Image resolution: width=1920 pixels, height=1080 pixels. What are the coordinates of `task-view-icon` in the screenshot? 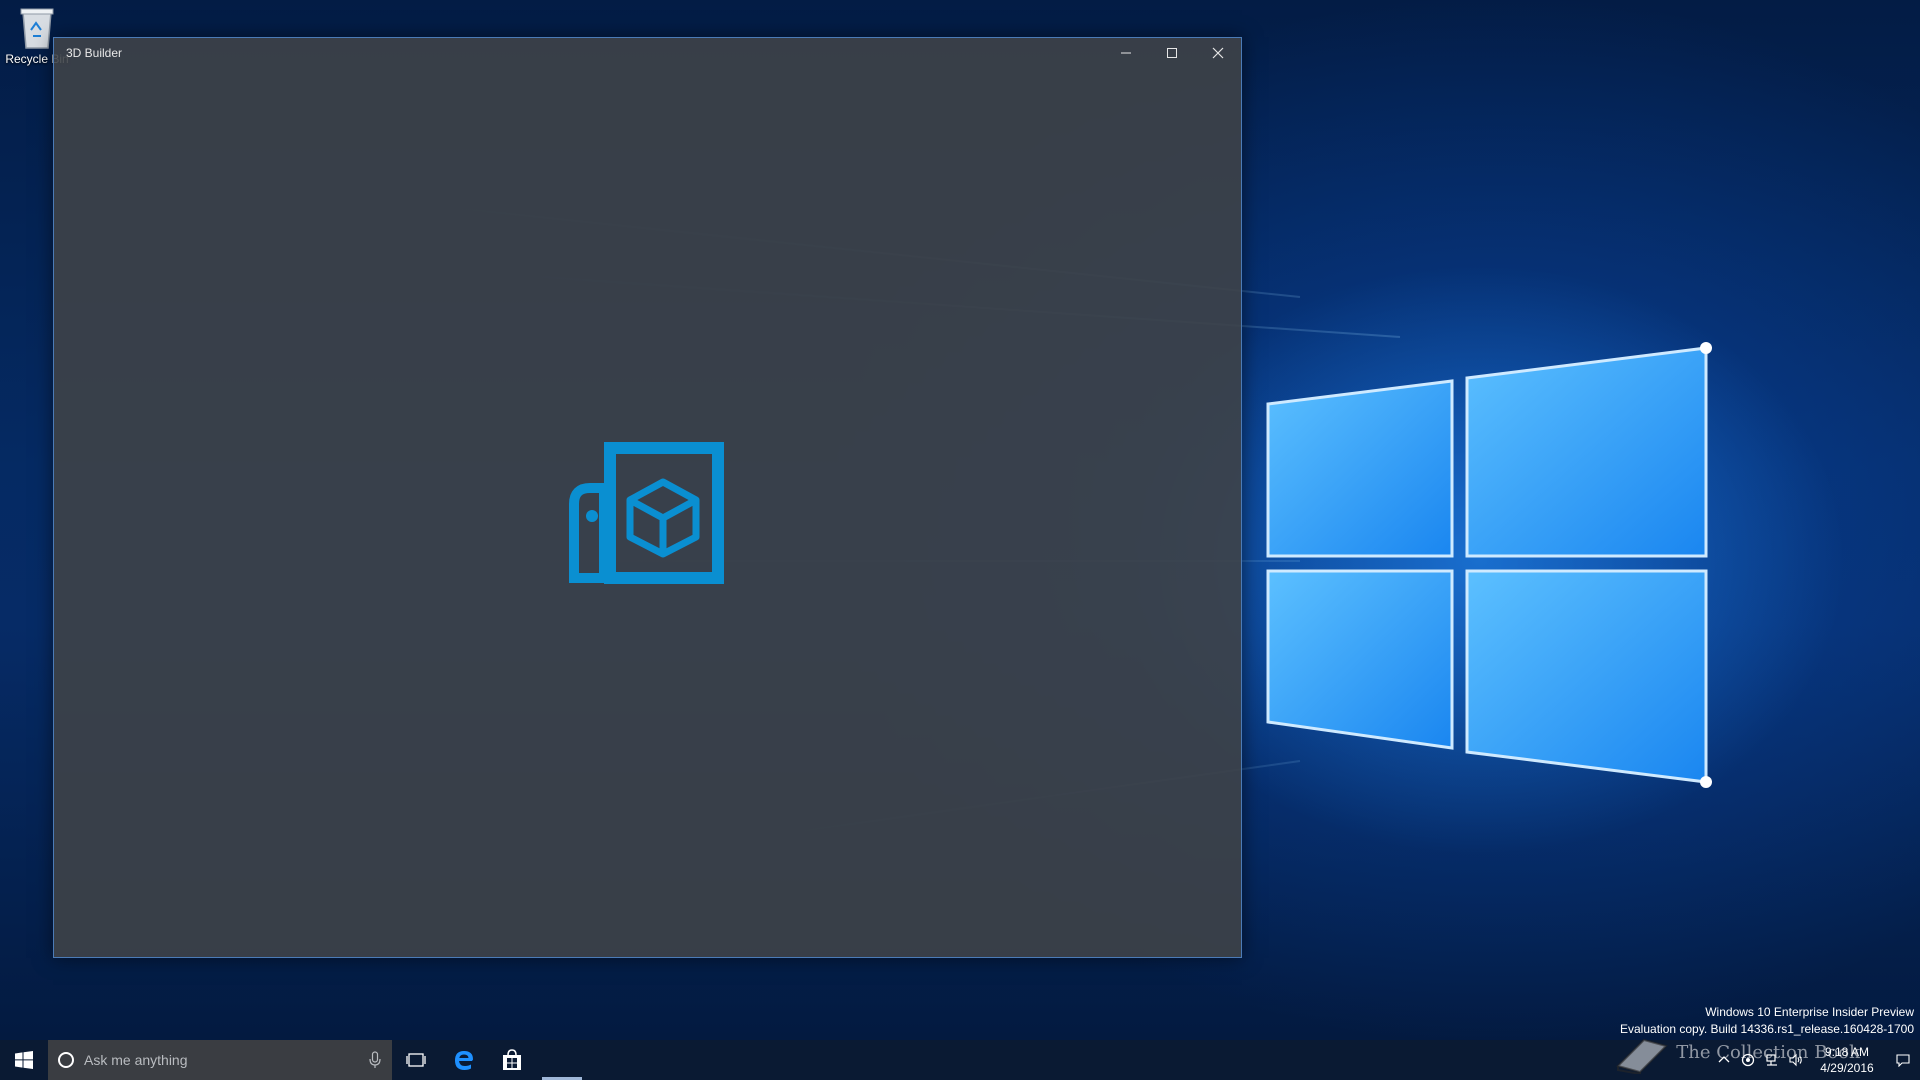 It's located at (416, 1060).